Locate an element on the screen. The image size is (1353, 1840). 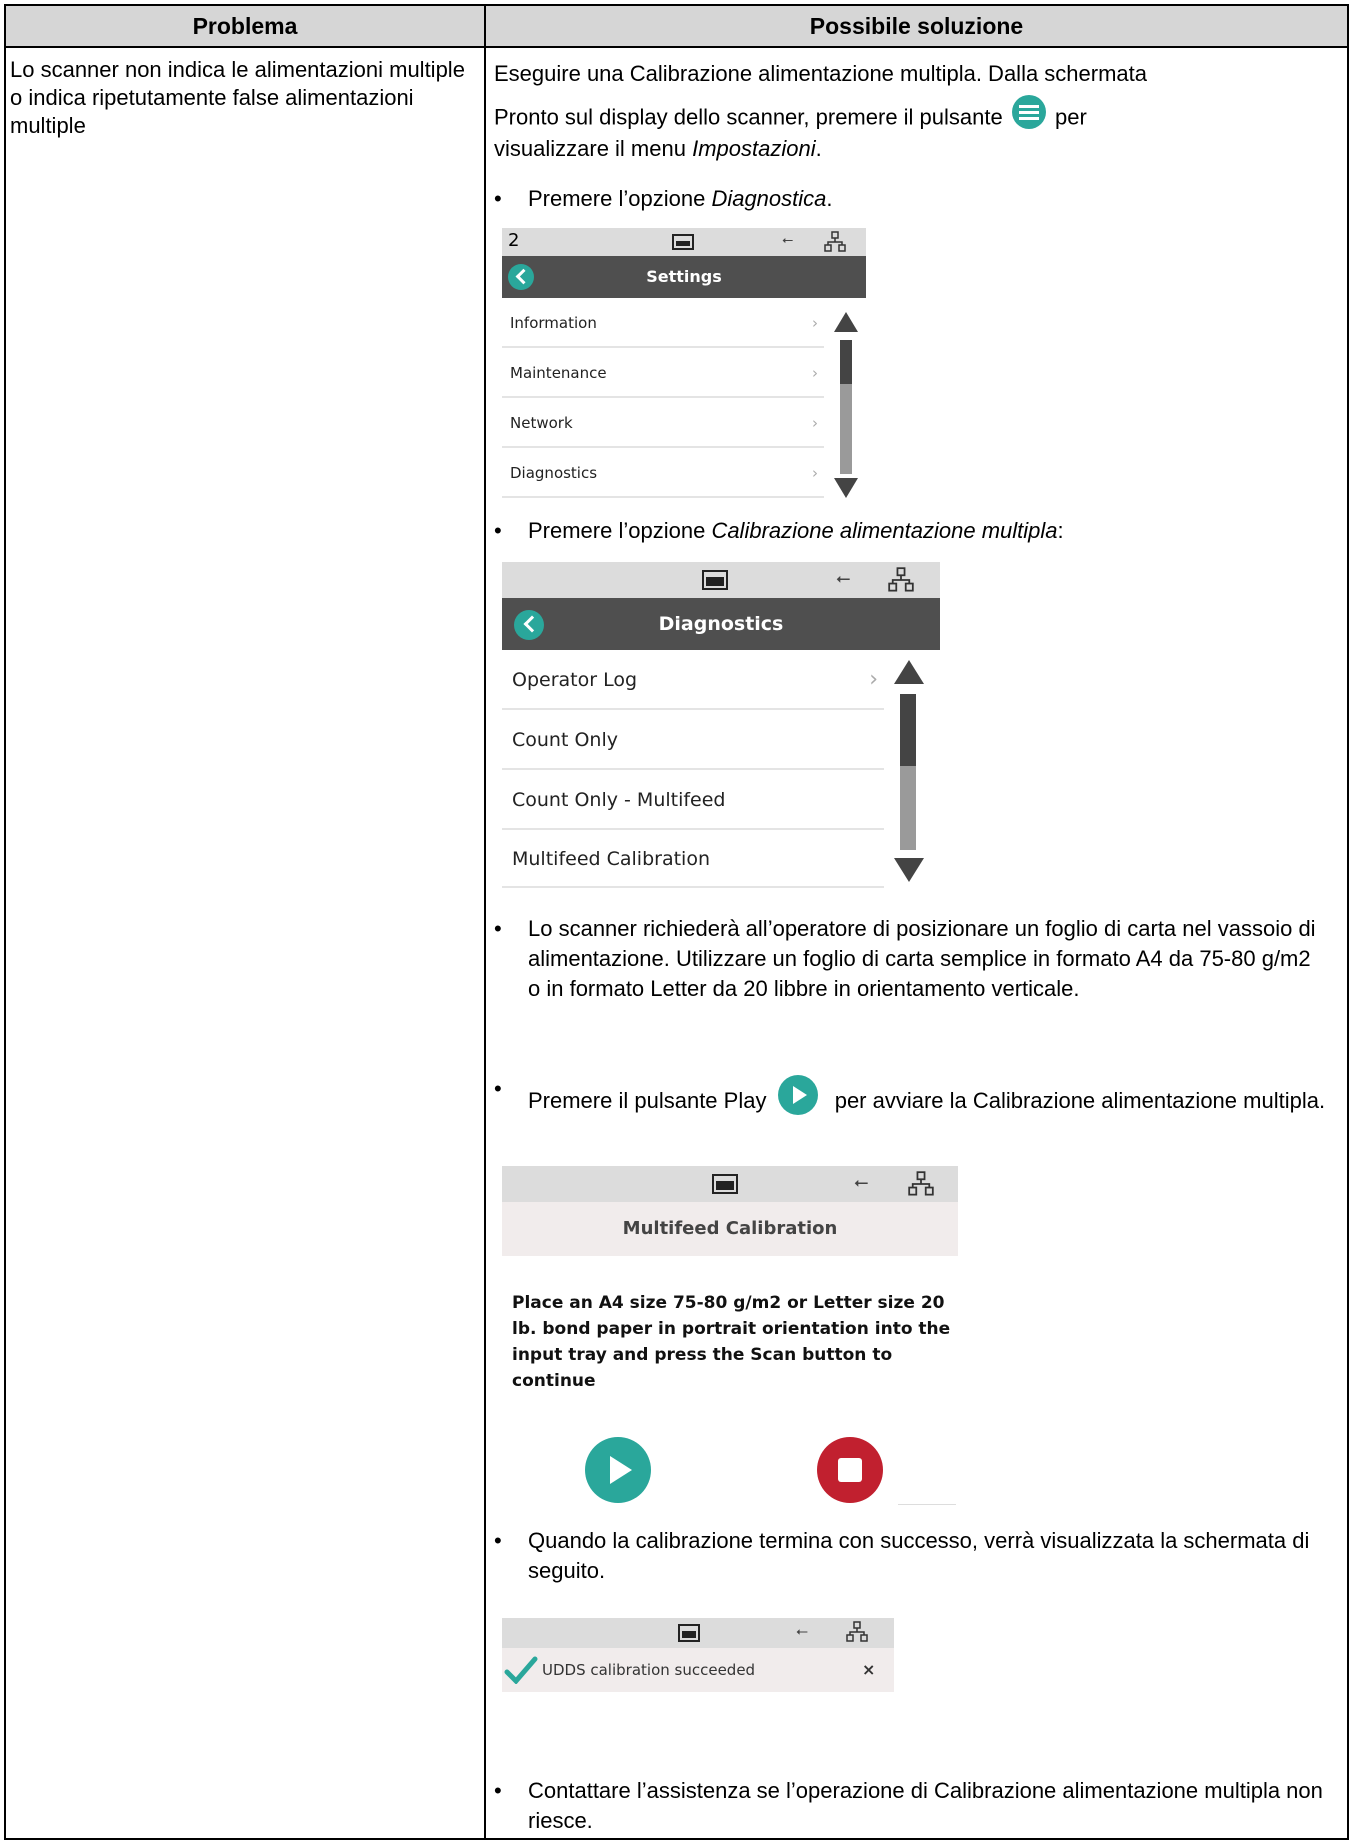
settings-title-bar: Settings is located at coordinates (684, 277).